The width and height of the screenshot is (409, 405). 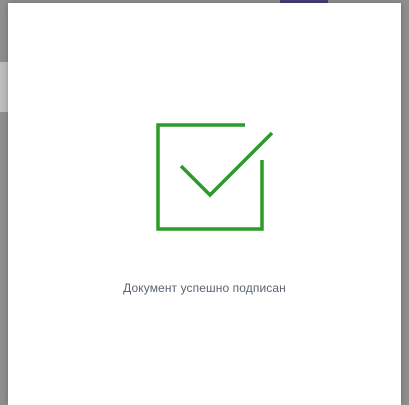 I want to click on background-panel-edge, so click(x=4, y=87).